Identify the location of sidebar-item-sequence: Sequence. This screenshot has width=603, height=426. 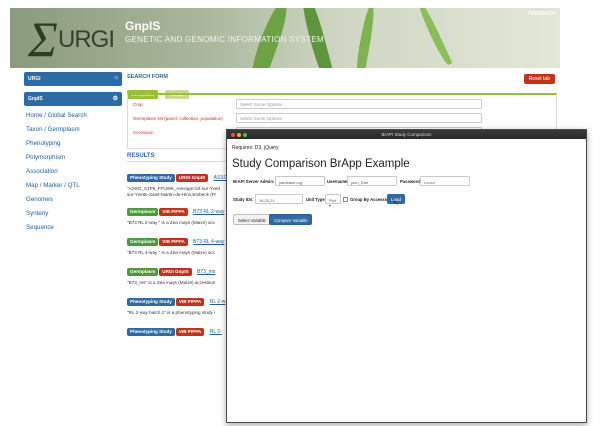
(74, 227).